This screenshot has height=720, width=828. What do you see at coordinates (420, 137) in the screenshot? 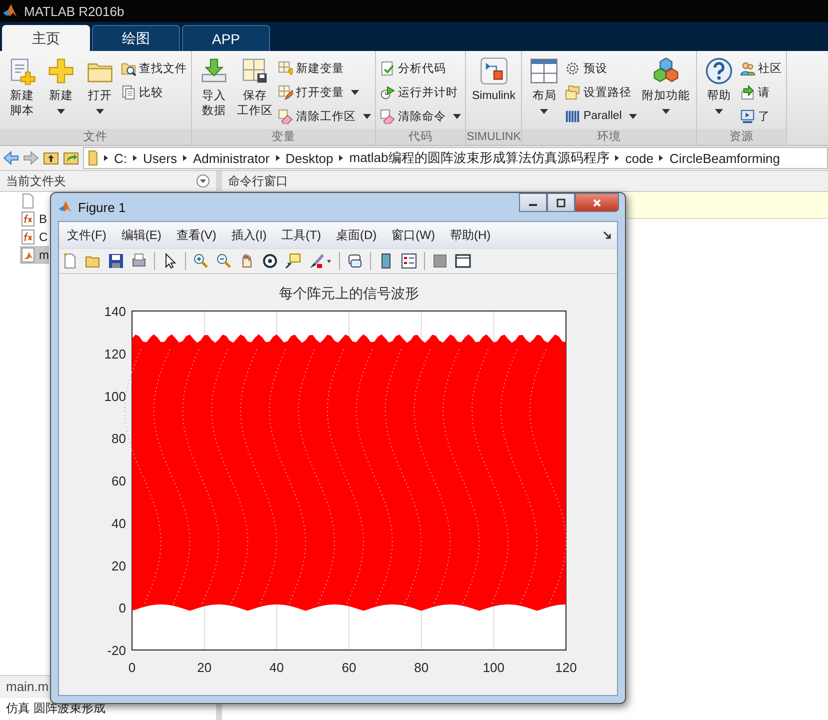
I see `group-label: 代码` at bounding box center [420, 137].